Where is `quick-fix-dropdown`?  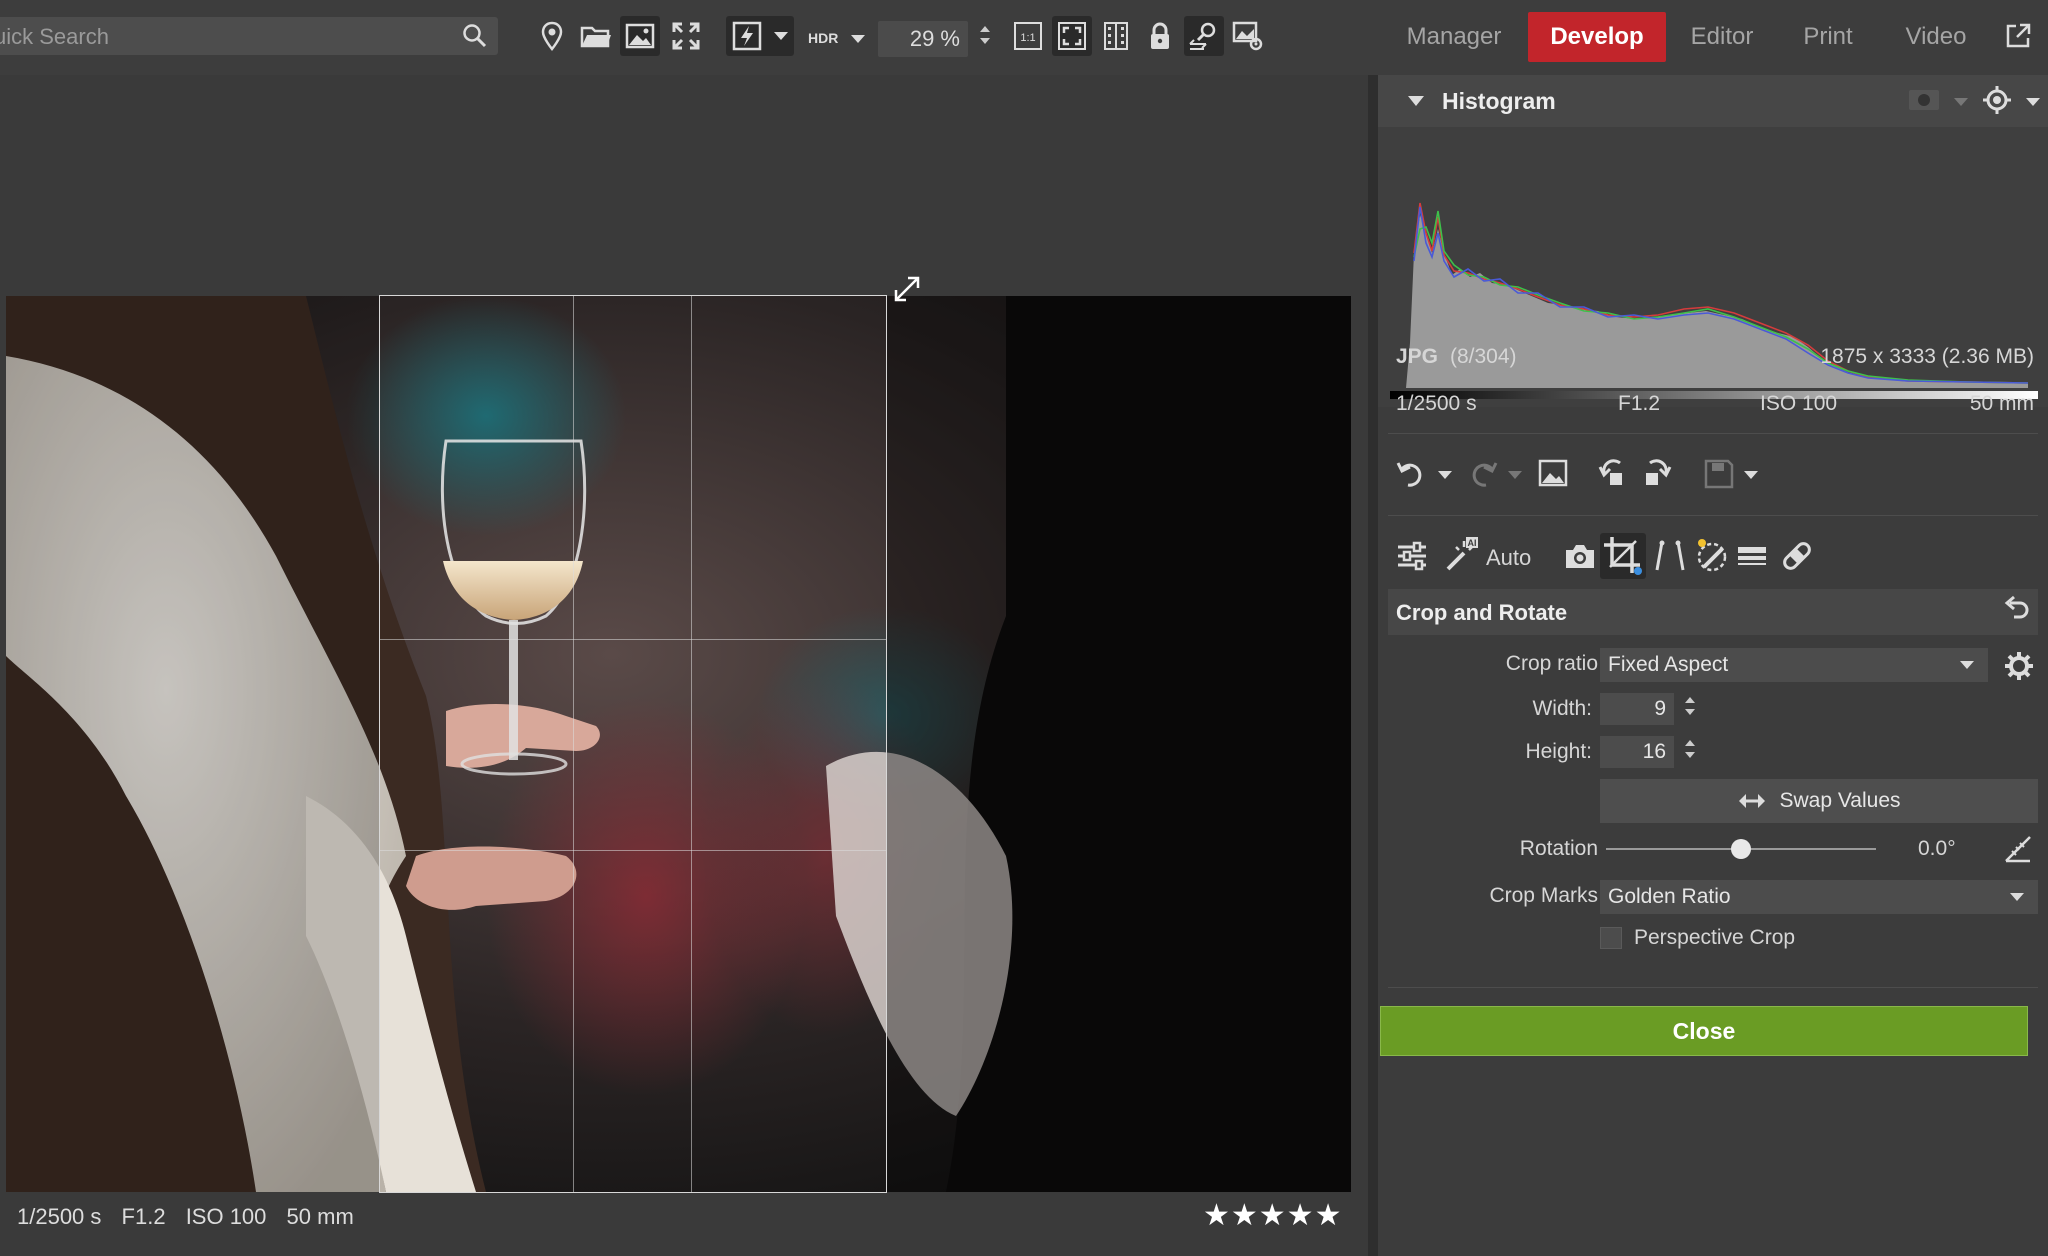 quick-fix-dropdown is located at coordinates (760, 36).